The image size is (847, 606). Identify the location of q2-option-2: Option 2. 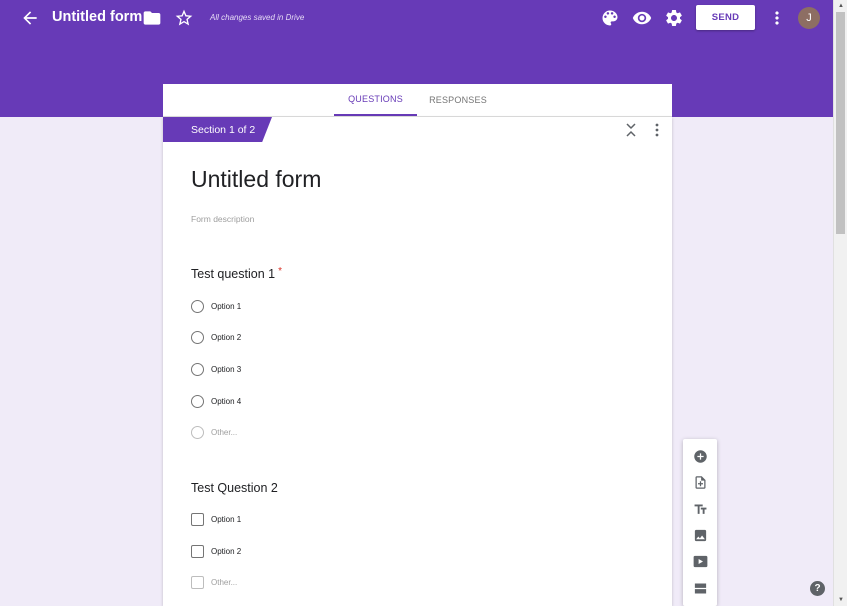
(216, 551).